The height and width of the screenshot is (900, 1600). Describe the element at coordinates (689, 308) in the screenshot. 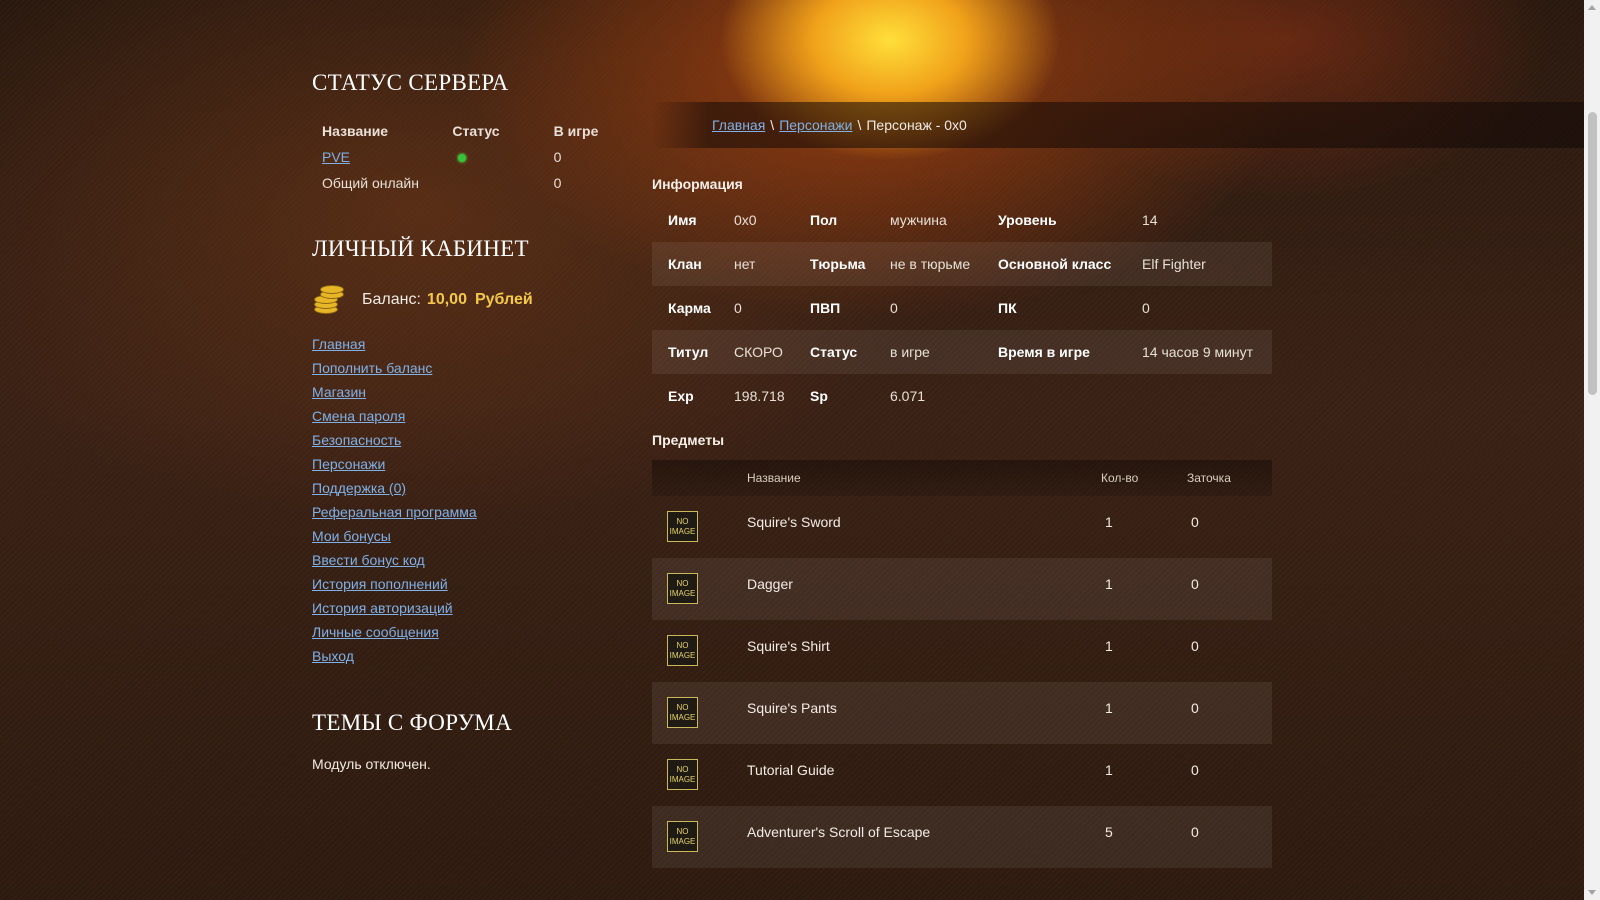

I see `info-key: Карма` at that location.